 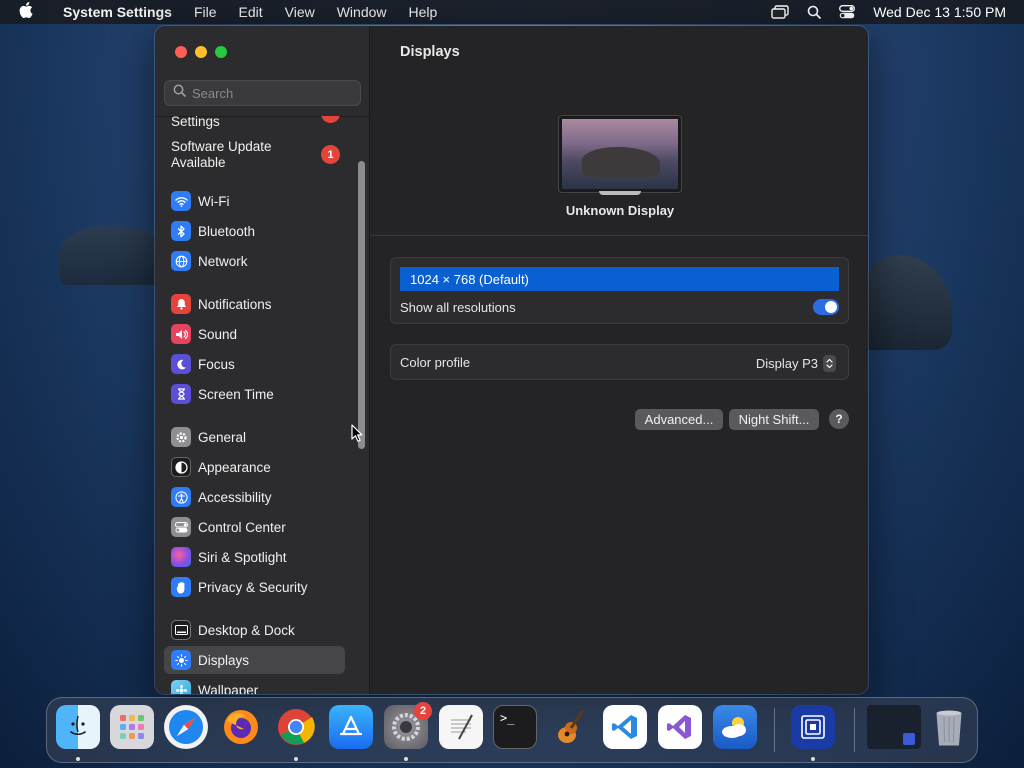 I want to click on color-profile-value: Display P3, so click(x=786, y=363).